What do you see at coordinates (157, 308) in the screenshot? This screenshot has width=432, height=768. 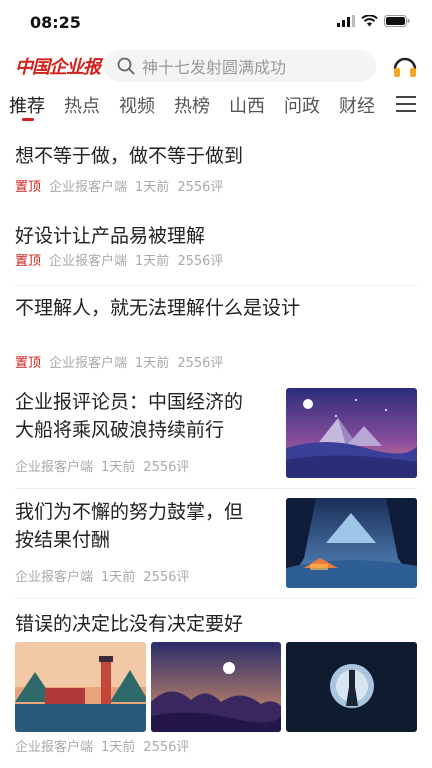 I see `news-title: 不理解人，就无法理解什么是设计` at bounding box center [157, 308].